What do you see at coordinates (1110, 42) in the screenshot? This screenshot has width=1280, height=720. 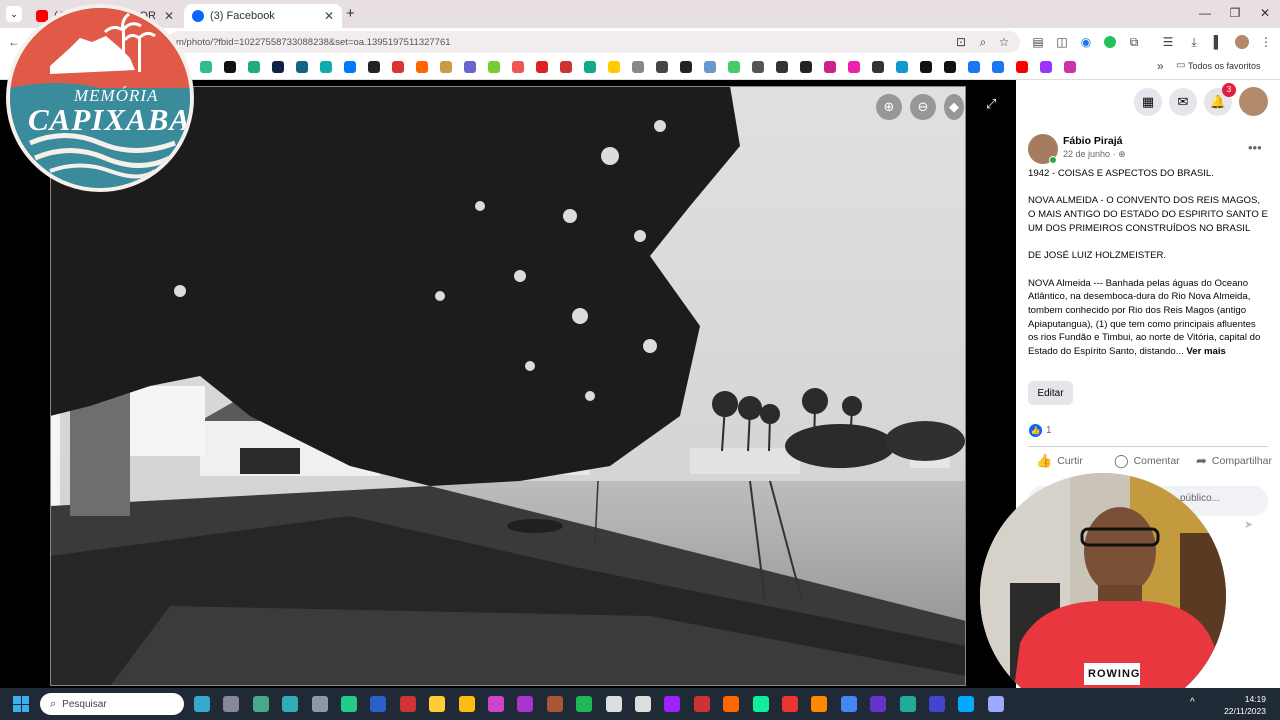 I see `extension-icon` at bounding box center [1110, 42].